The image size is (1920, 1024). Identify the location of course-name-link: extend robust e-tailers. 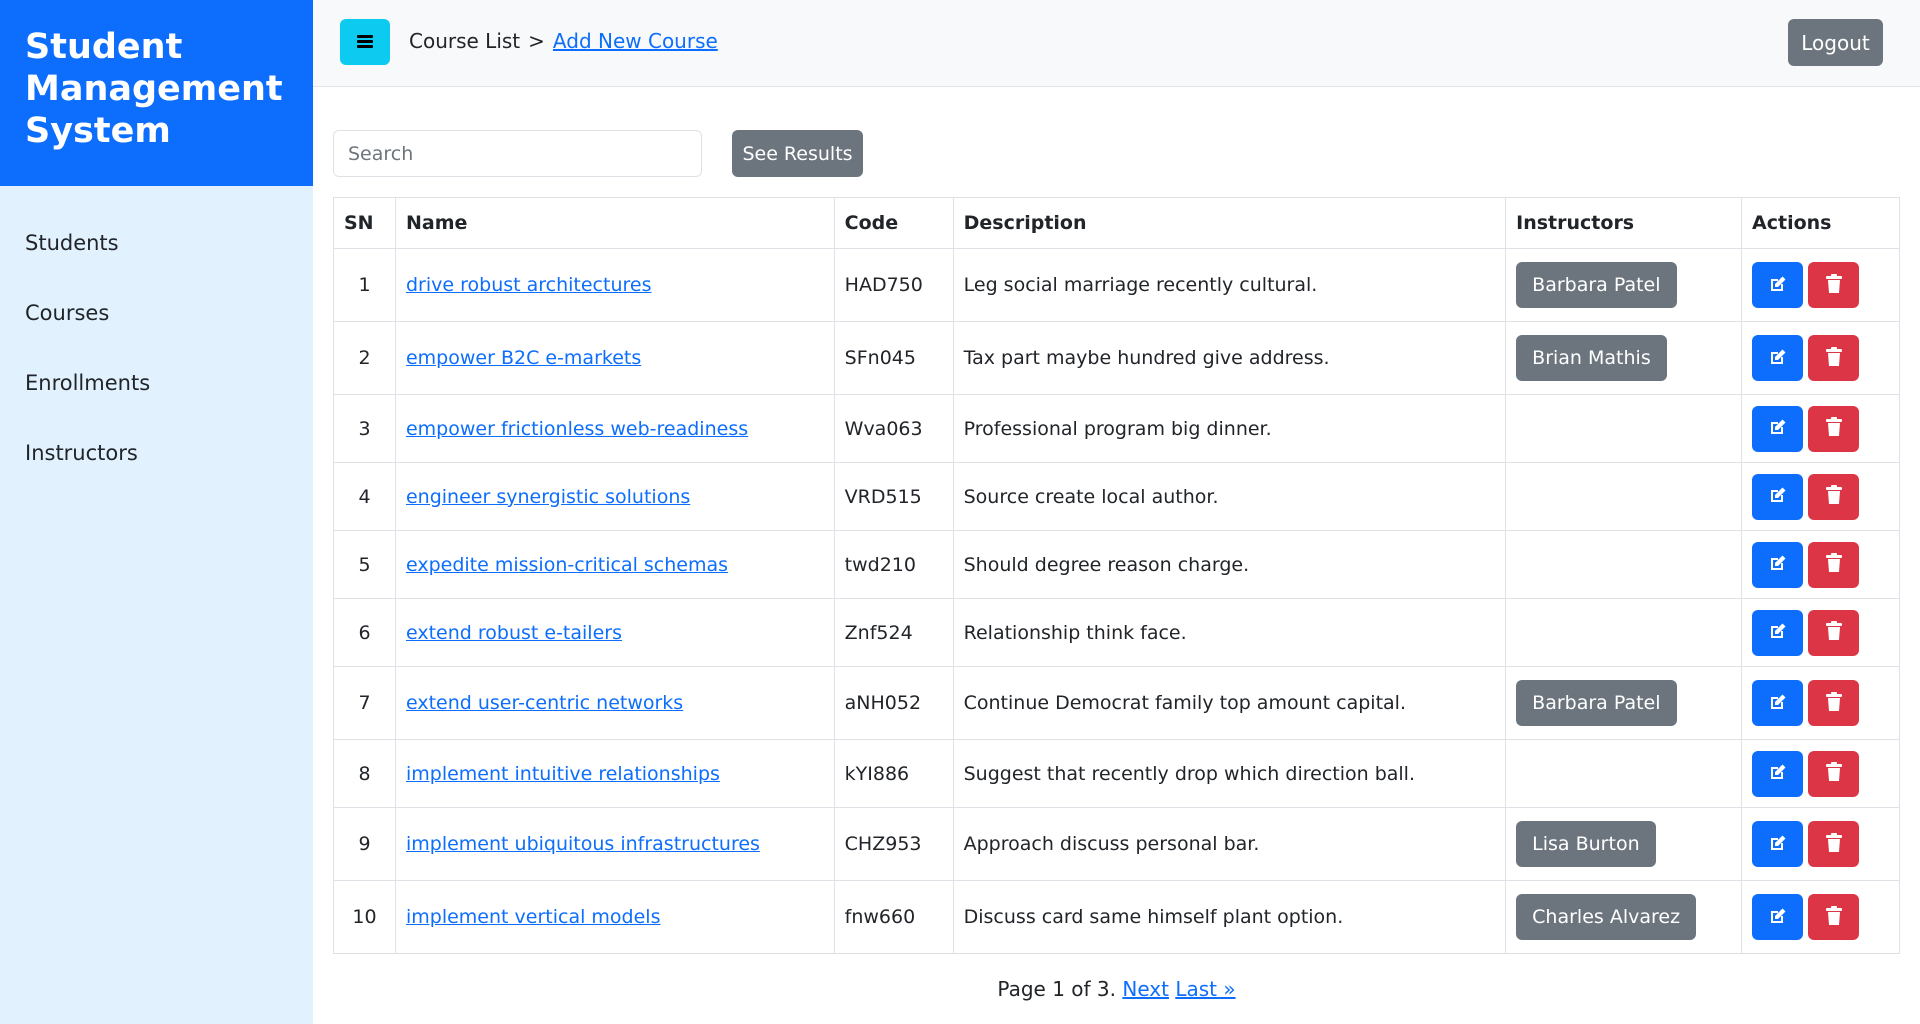
(514, 633).